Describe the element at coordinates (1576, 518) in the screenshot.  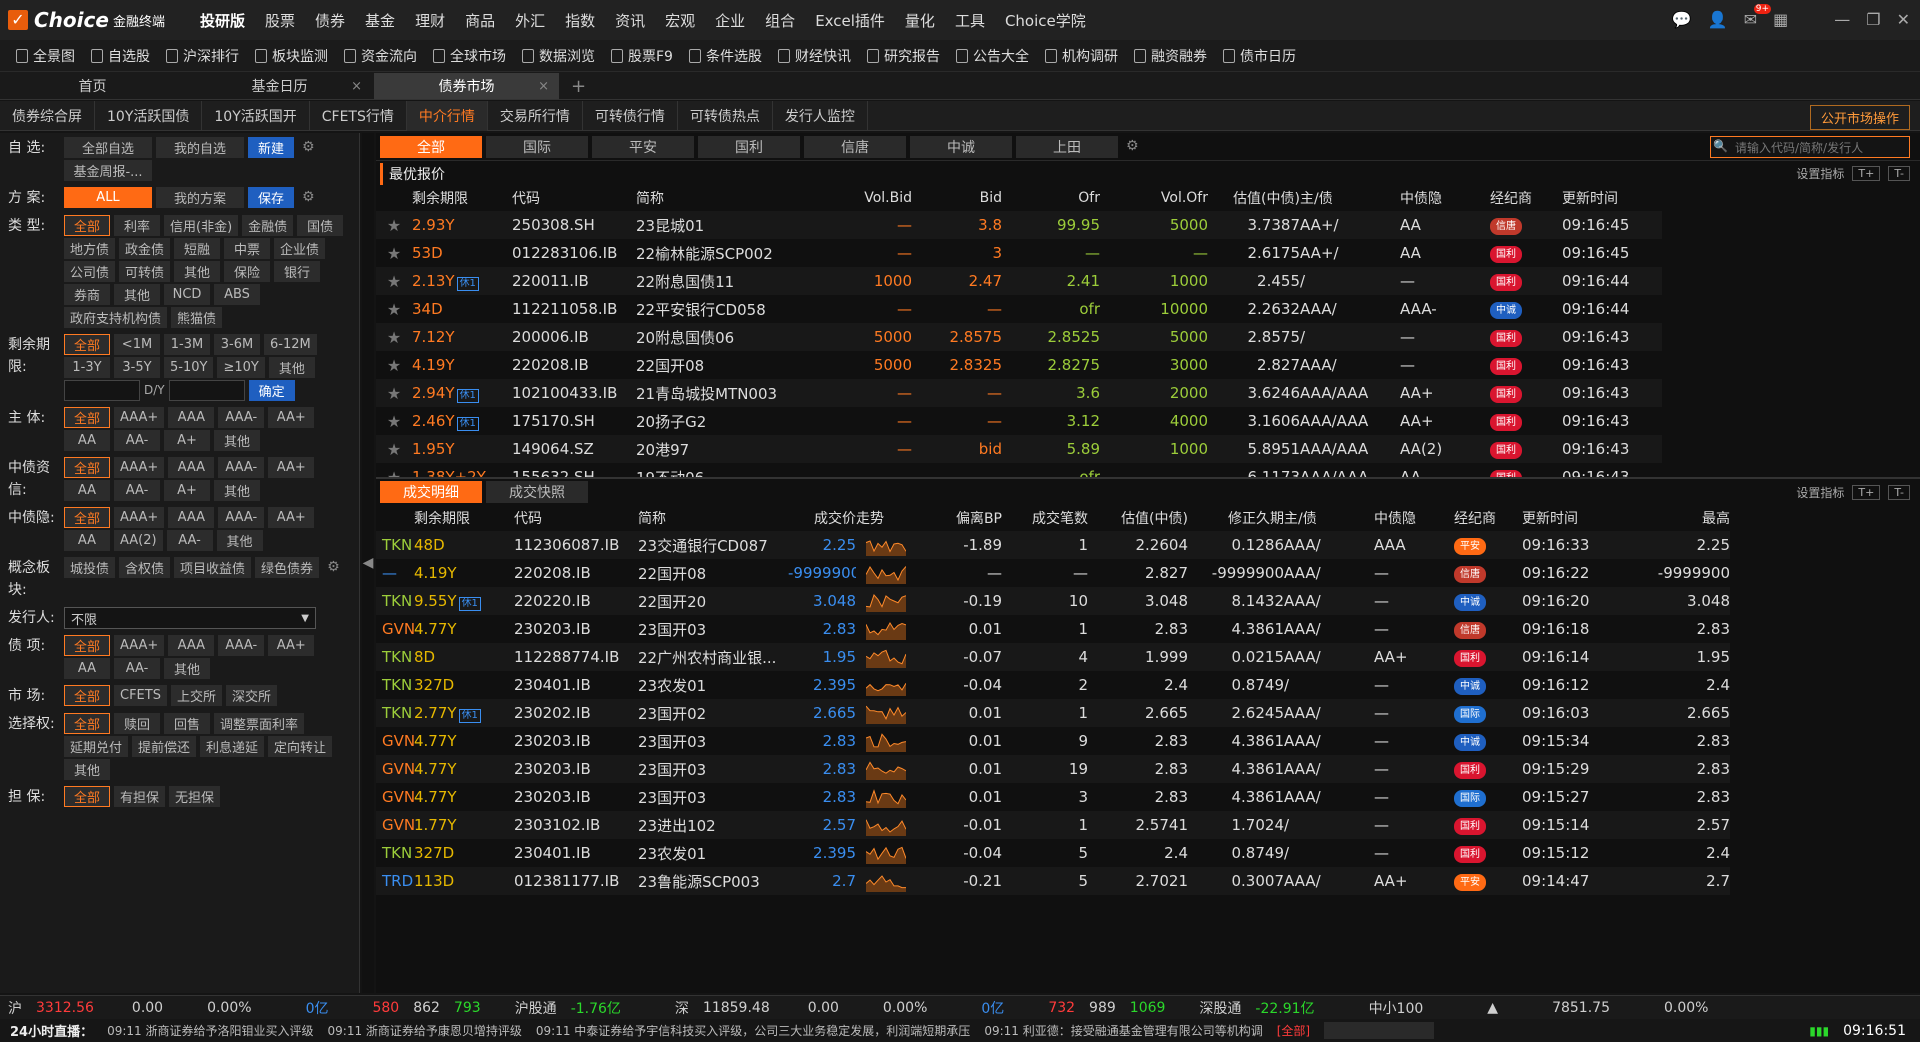
I see `column-header: 更新时间` at that location.